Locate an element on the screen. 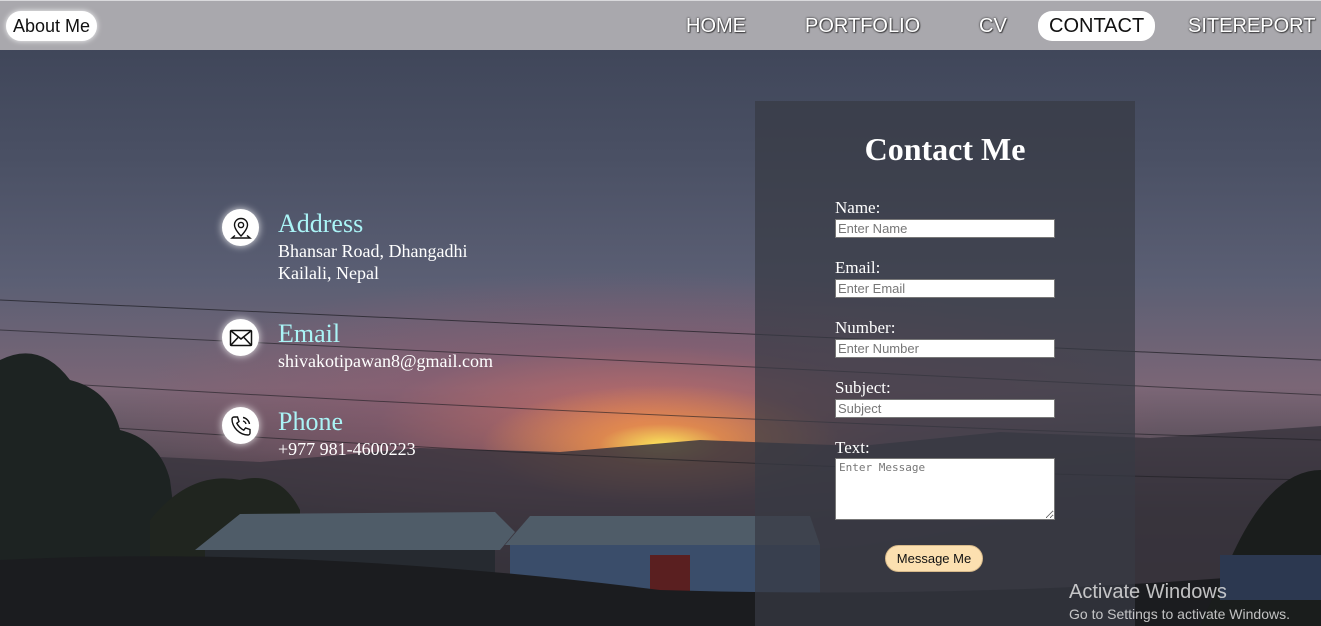 The image size is (1321, 626). phone-icon is located at coordinates (240, 425).